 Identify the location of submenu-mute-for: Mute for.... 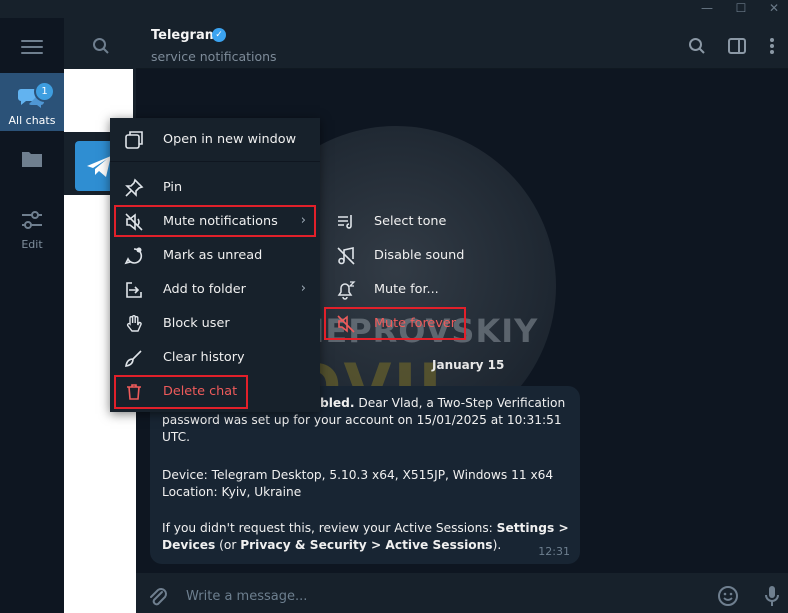
(399, 290).